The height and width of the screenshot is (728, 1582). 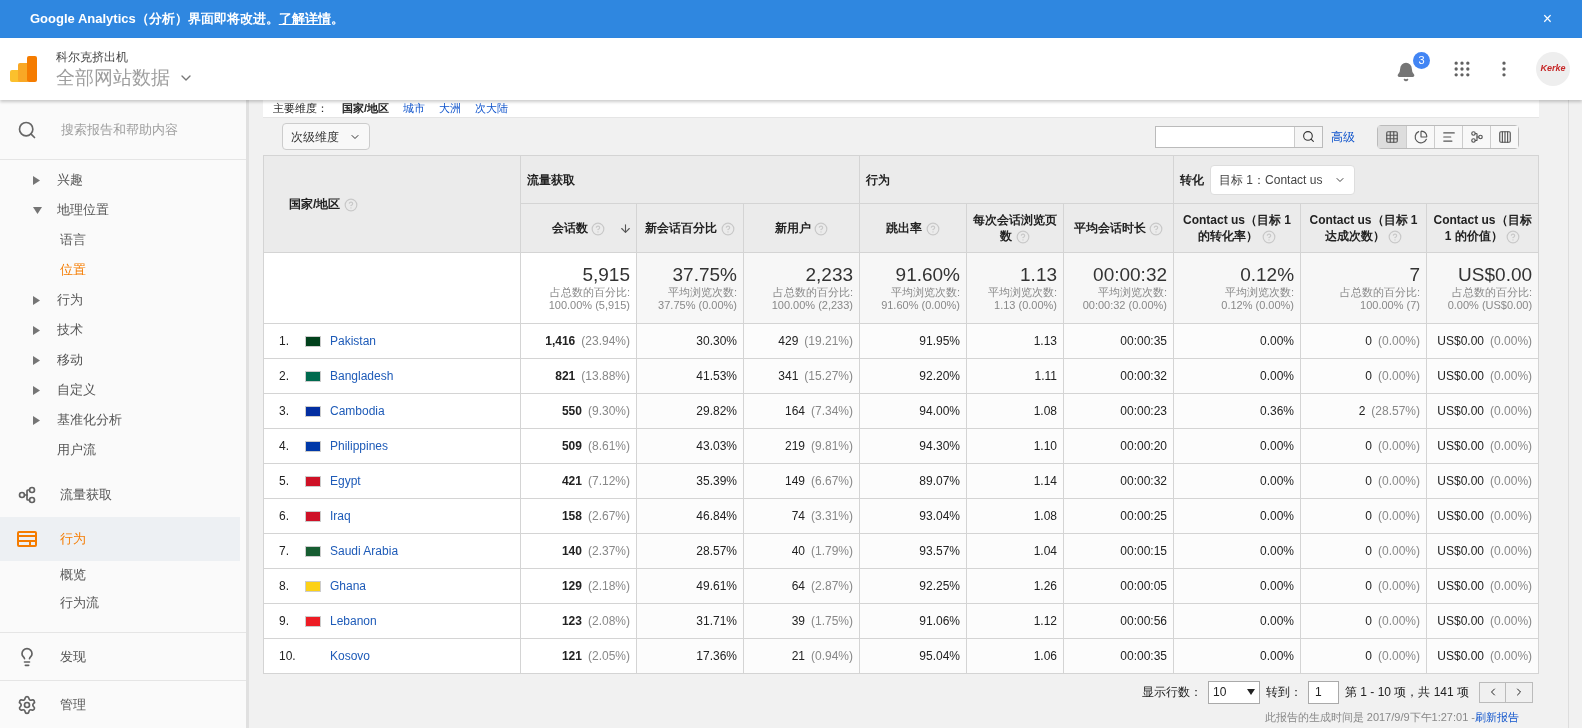 What do you see at coordinates (578, 411) in the screenshot?
I see `table-cell: 550 (9.30%)` at bounding box center [578, 411].